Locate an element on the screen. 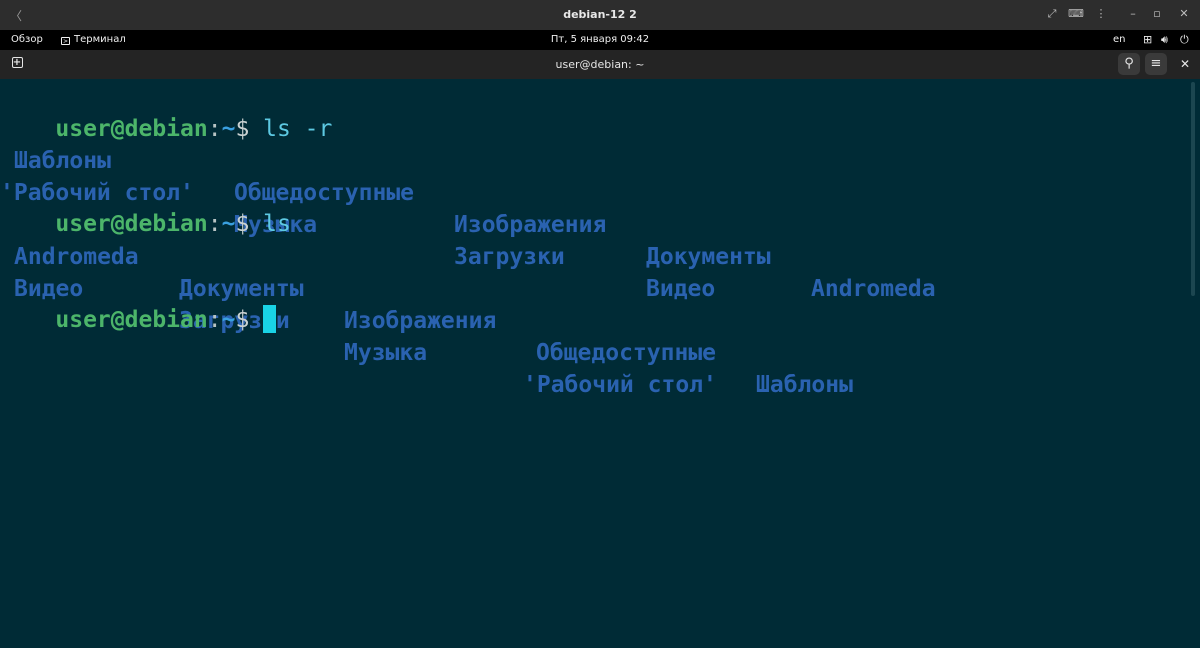 This screenshot has width=1200, height=648. restore-icon: ▫ is located at coordinates (1157, 13).